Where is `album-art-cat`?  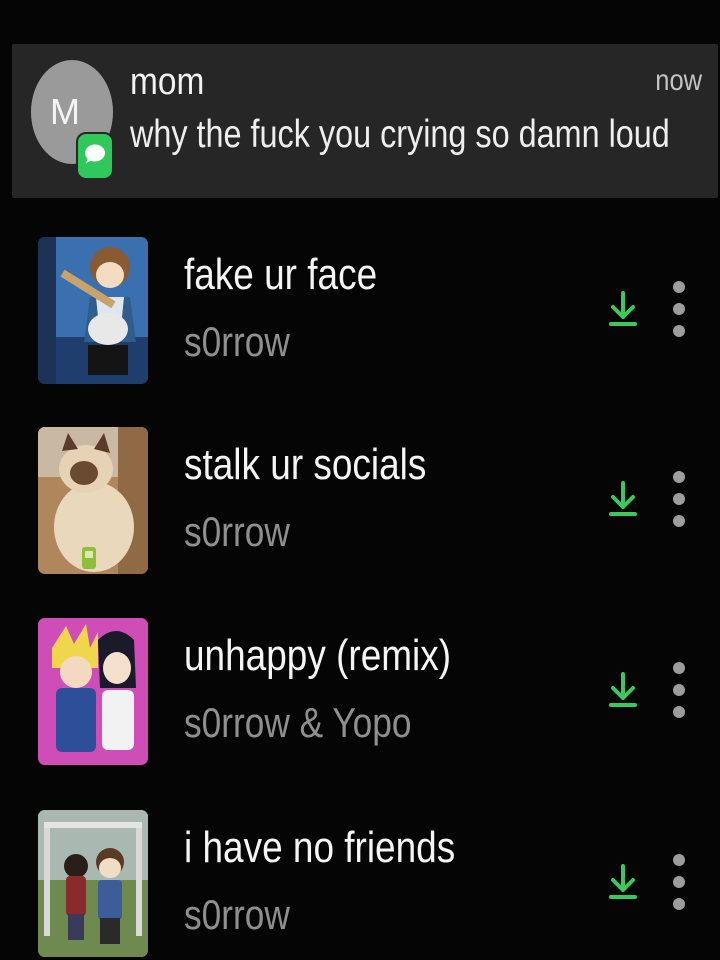
album-art-cat is located at coordinates (93, 500).